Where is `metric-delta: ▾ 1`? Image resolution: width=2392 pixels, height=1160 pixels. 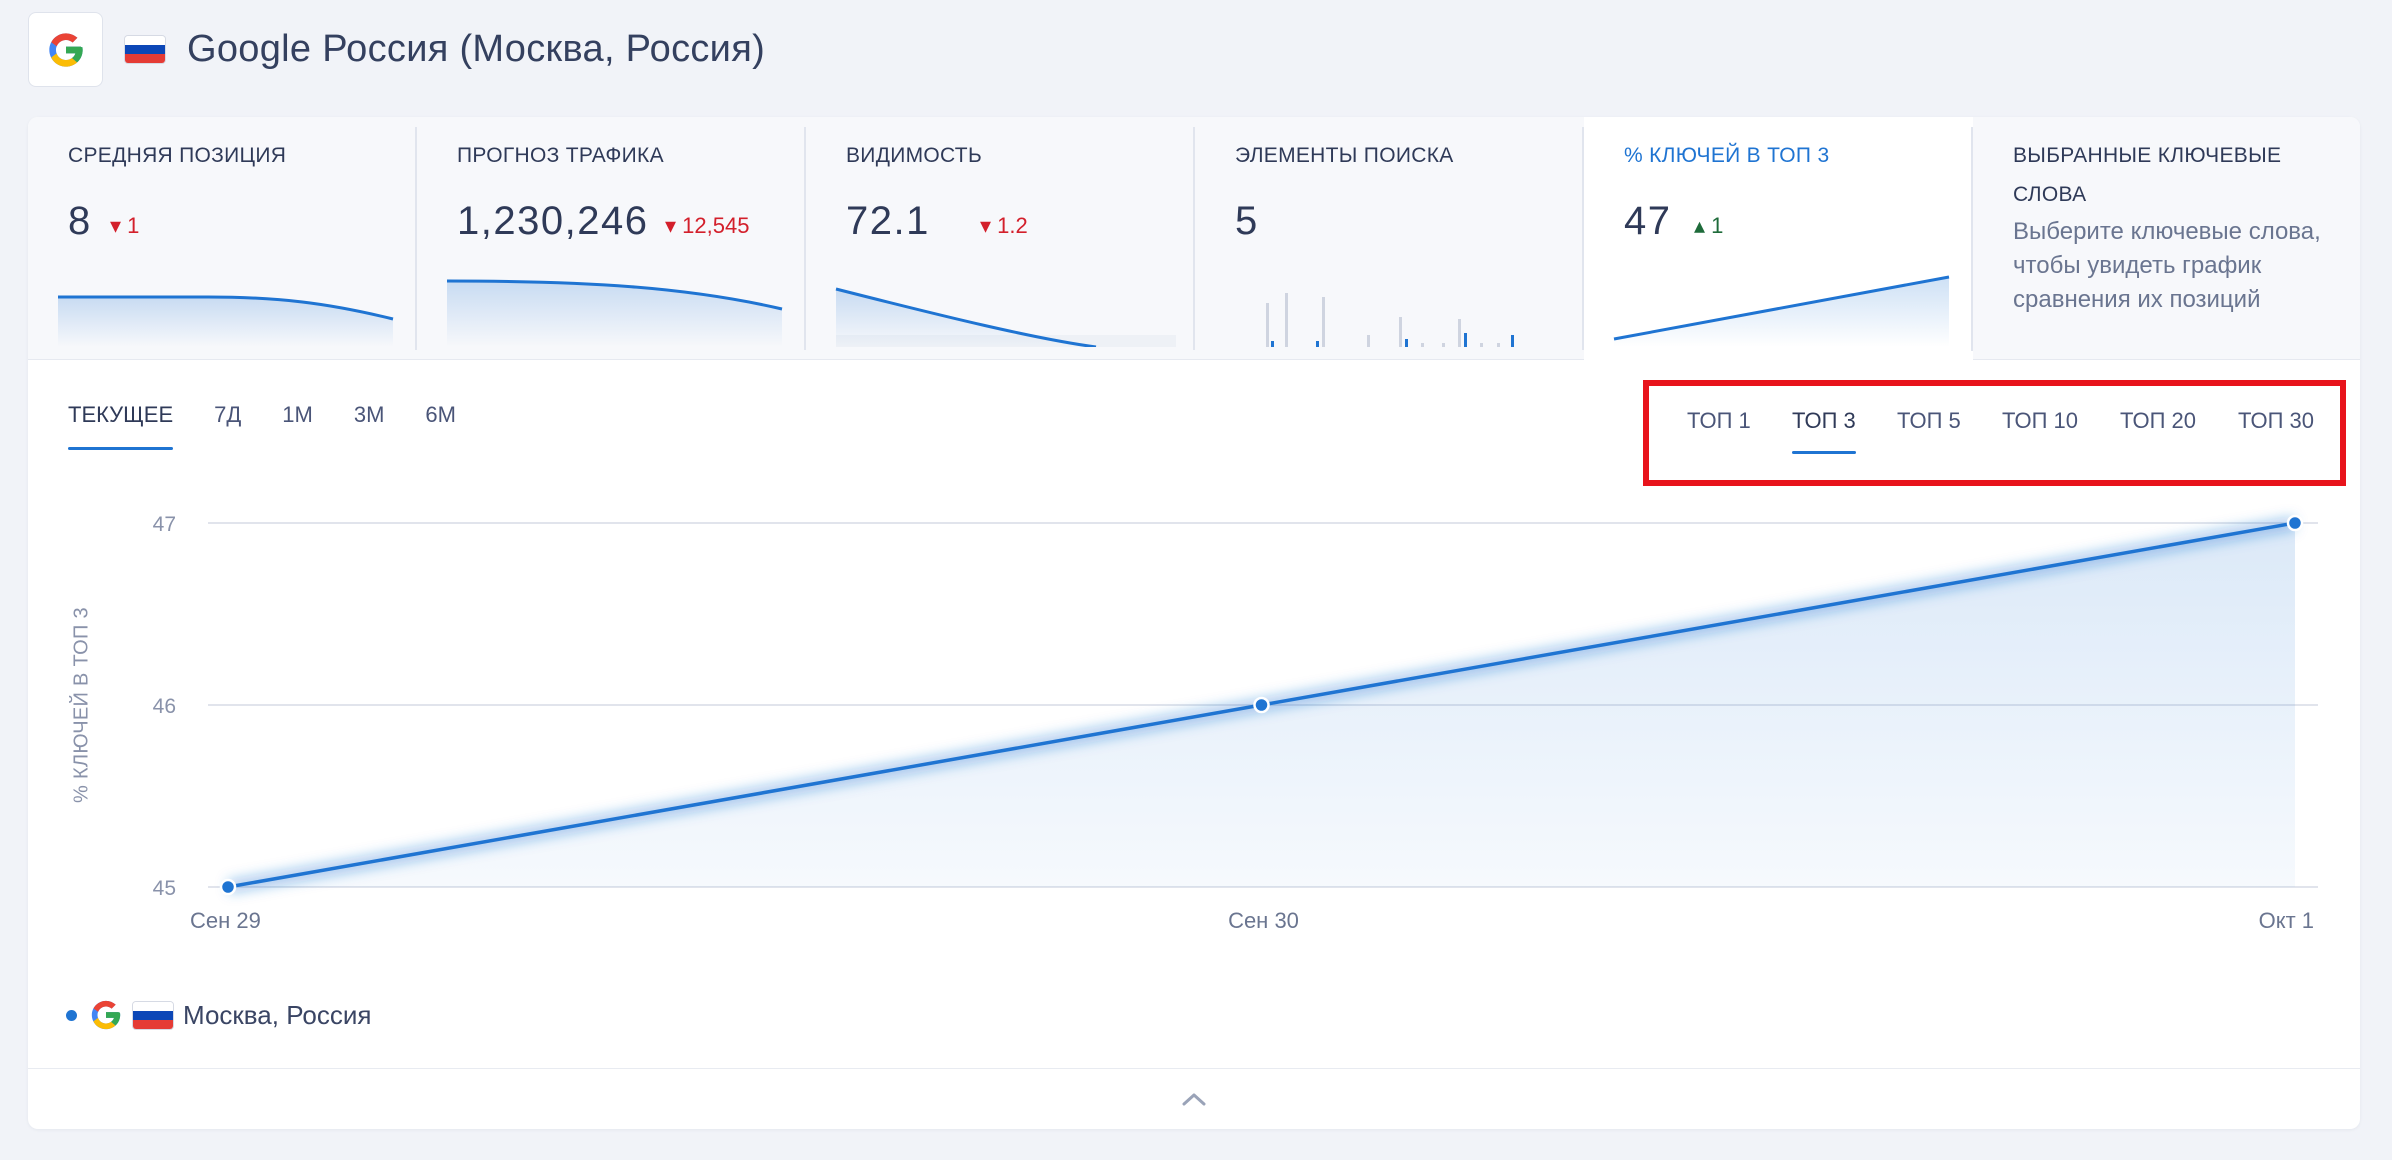
metric-delta: ▾ 1 is located at coordinates (125, 225).